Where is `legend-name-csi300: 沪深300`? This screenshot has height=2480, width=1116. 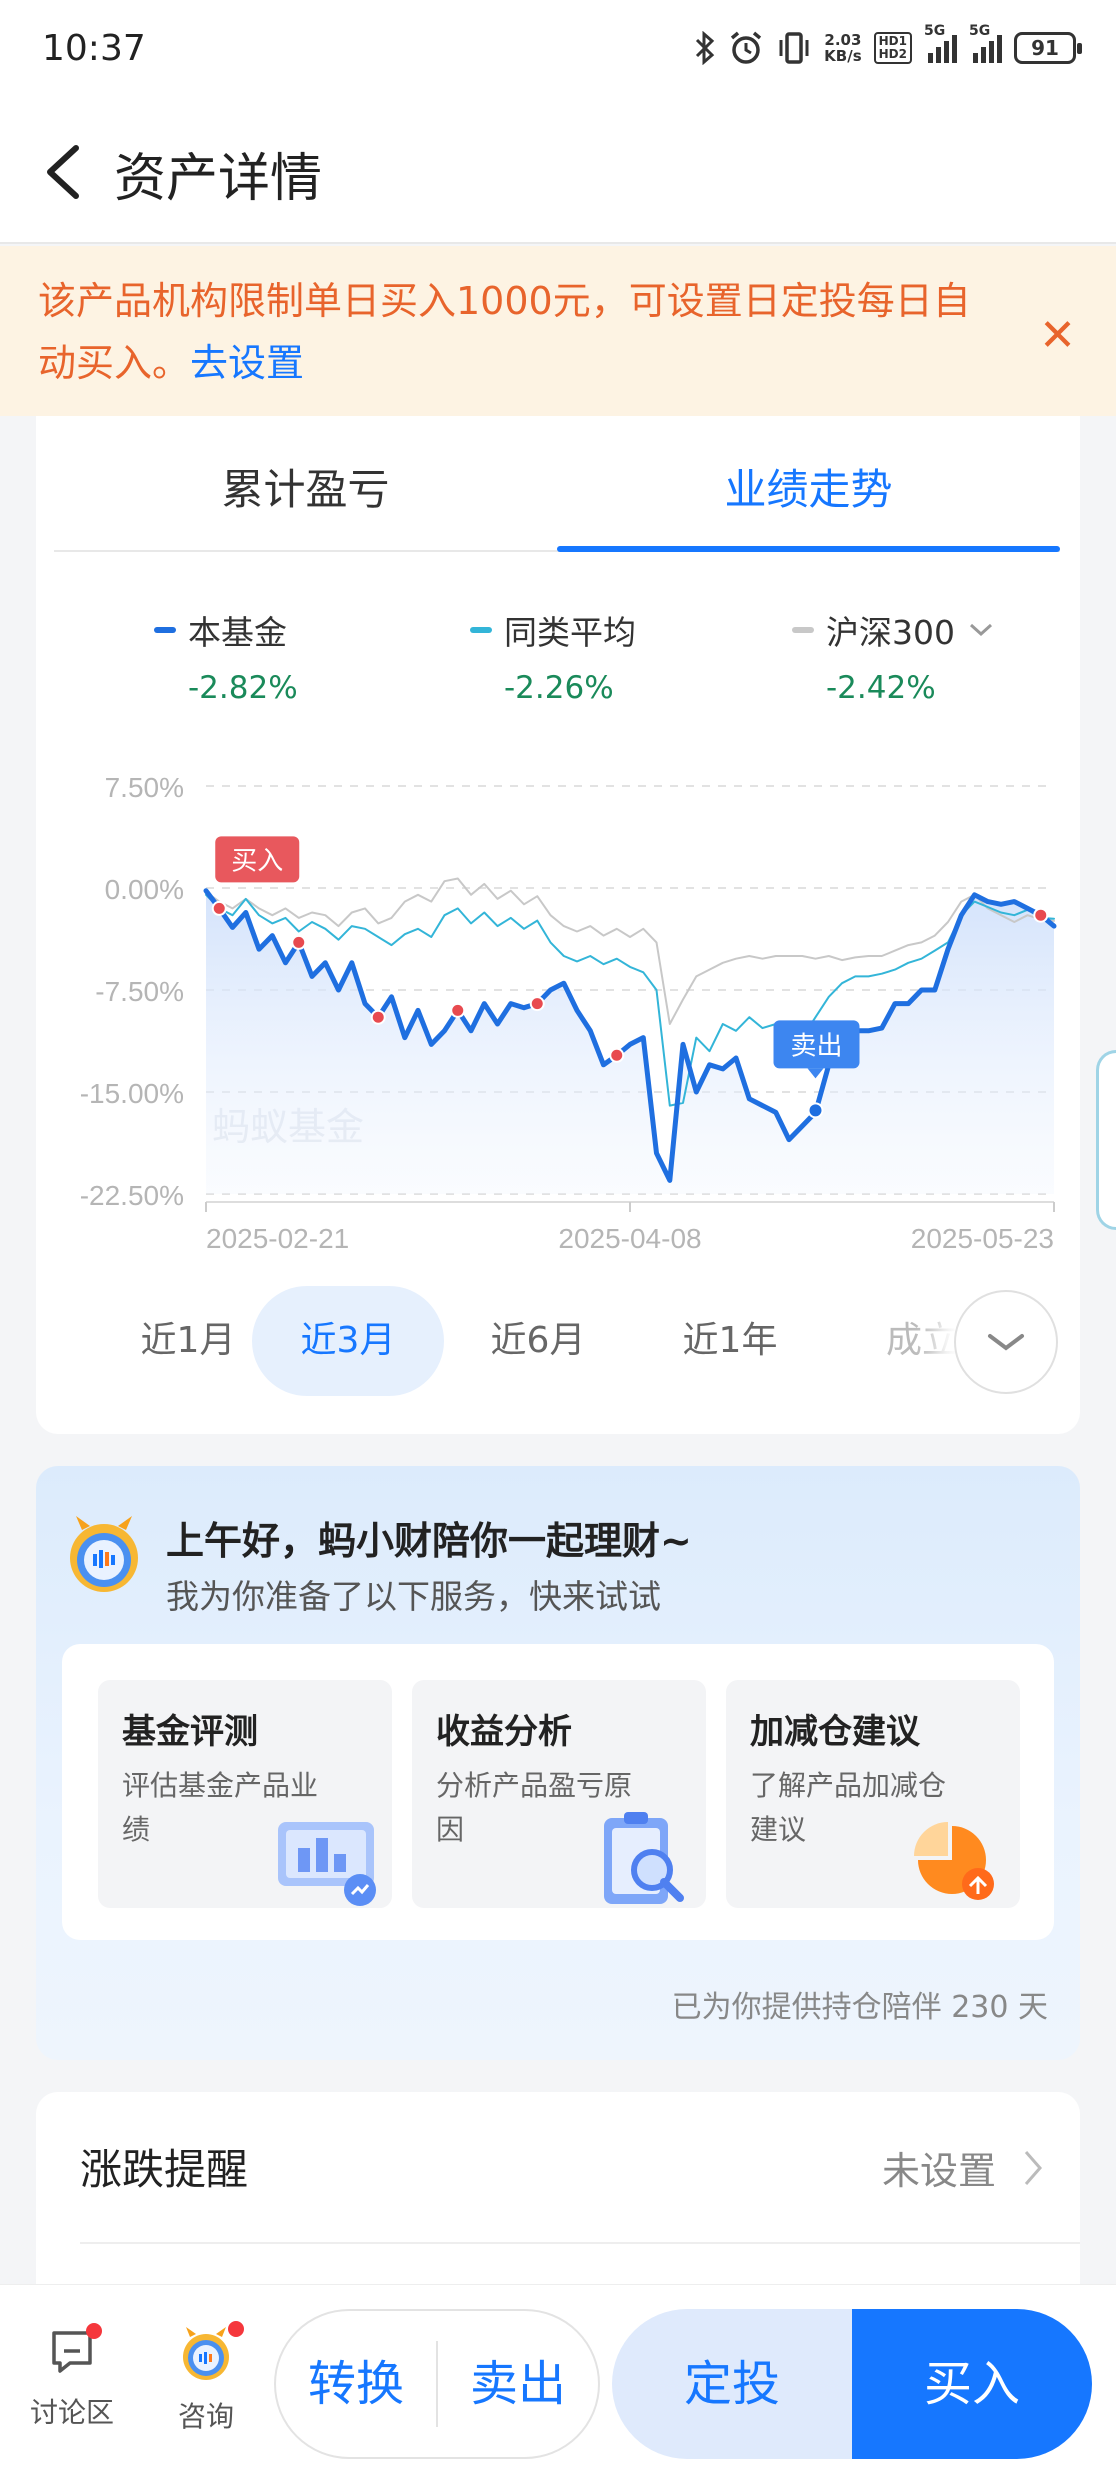
legend-name-csi300: 沪深300 is located at coordinates (890, 632).